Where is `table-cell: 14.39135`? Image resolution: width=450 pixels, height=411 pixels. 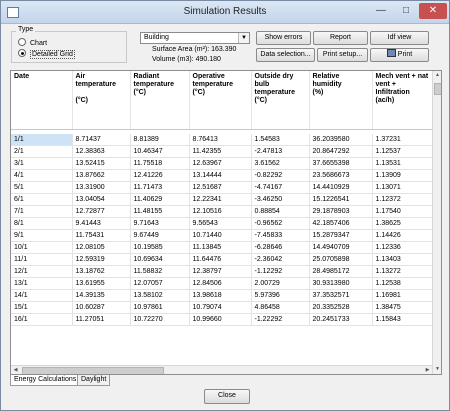 table-cell: 14.39135 is located at coordinates (101, 295).